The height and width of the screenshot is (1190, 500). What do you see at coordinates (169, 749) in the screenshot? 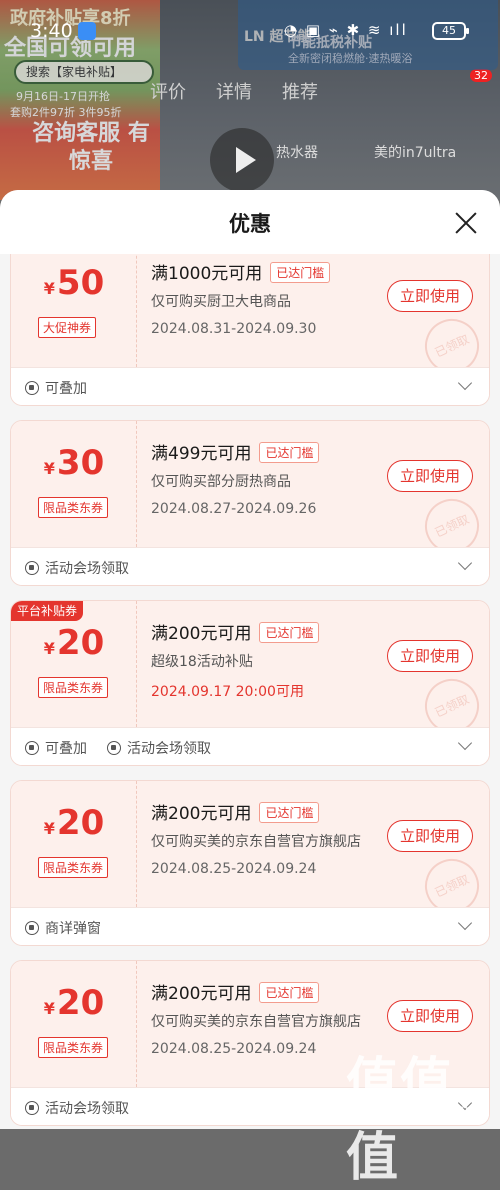
I see `tag-label: 活动会场领取` at bounding box center [169, 749].